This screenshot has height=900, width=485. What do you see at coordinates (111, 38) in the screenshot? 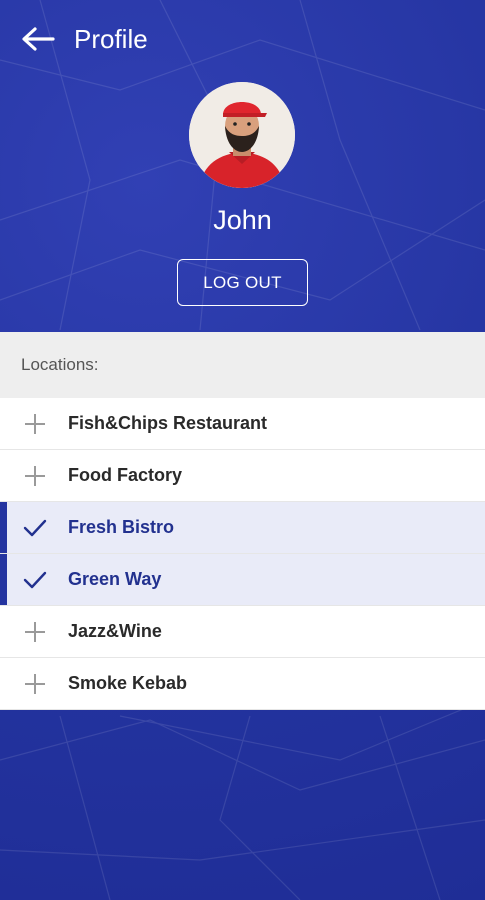
I see `page-title: Profile` at bounding box center [111, 38].